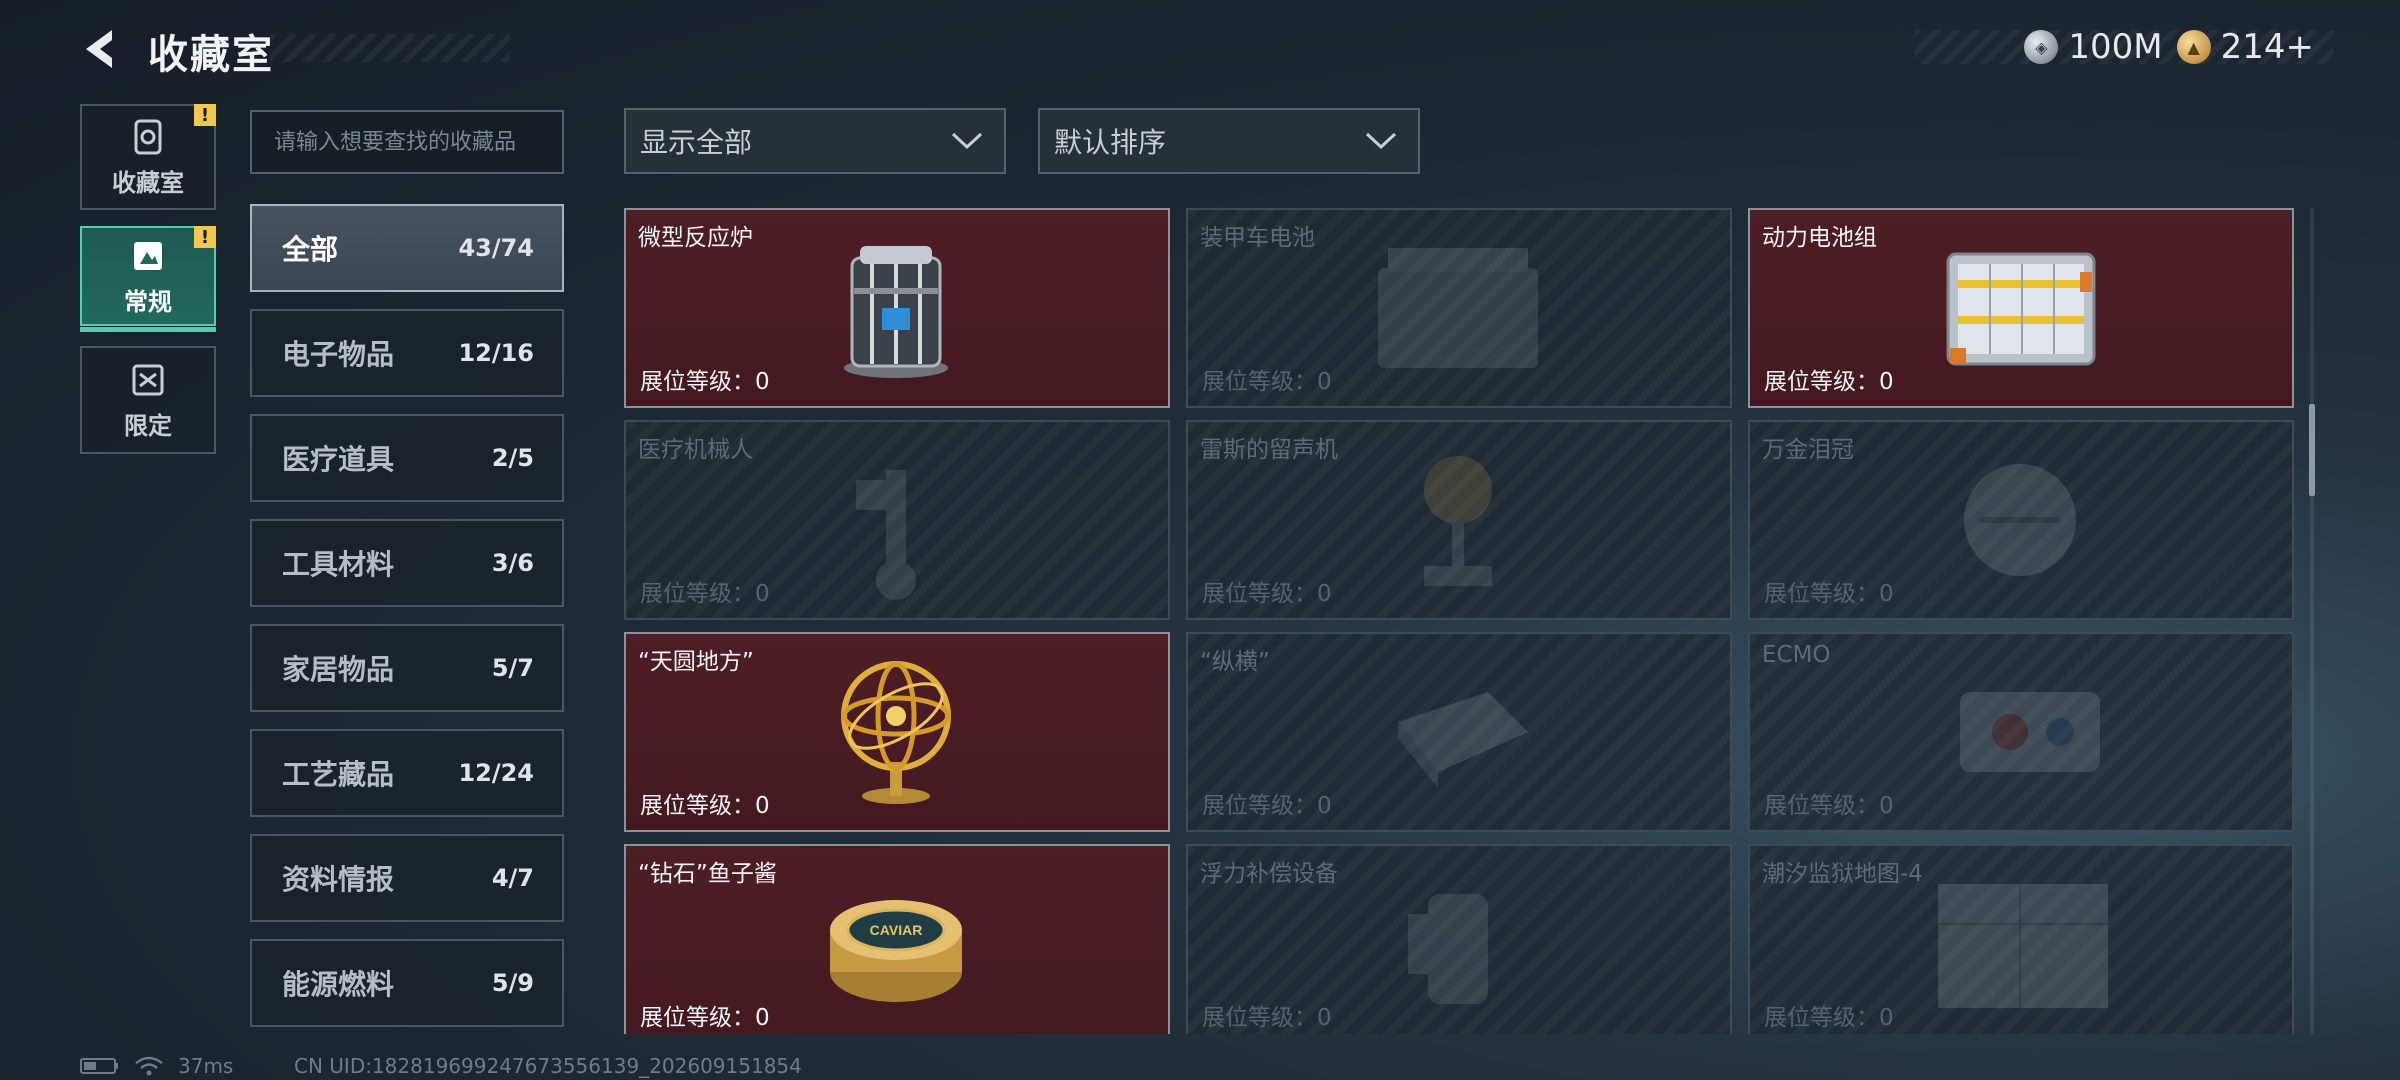 This screenshot has height=1080, width=2400. I want to click on currency-gold: ▲ 214+, so click(2245, 47).